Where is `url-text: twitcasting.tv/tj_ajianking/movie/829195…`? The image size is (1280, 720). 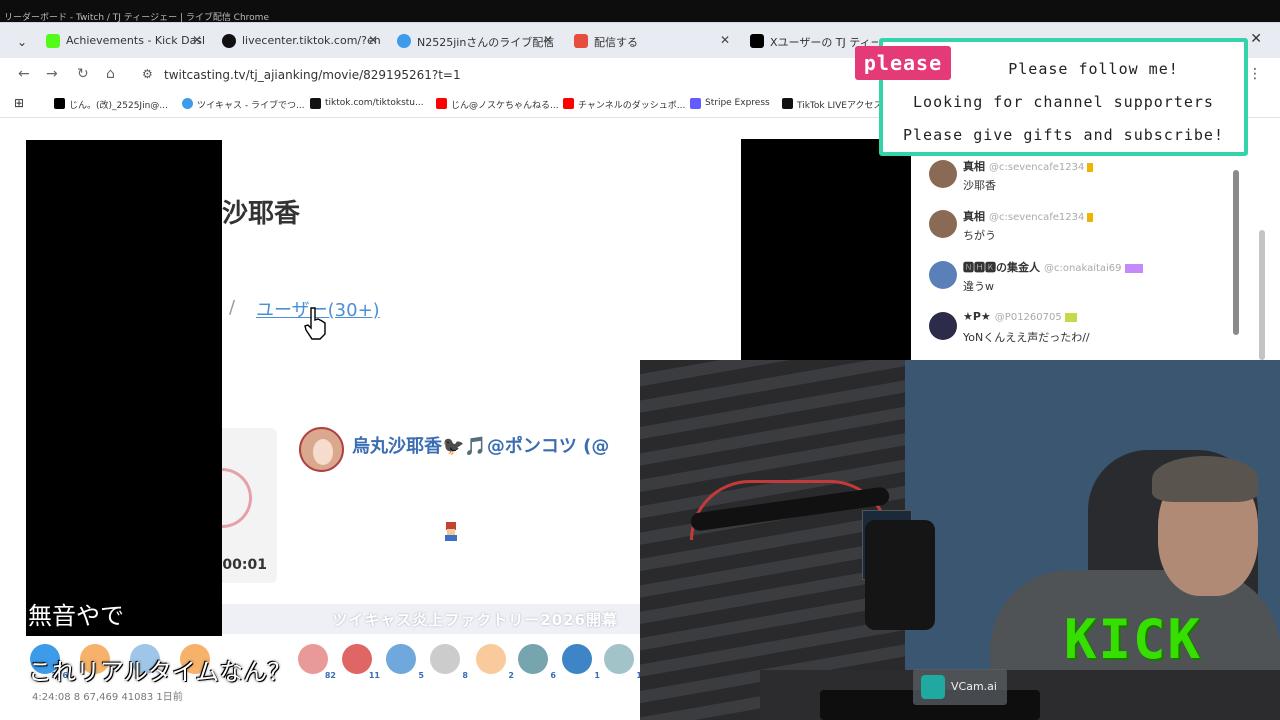
url-text: twitcasting.tv/tj_ajianking/movie/829195… is located at coordinates (312, 75).